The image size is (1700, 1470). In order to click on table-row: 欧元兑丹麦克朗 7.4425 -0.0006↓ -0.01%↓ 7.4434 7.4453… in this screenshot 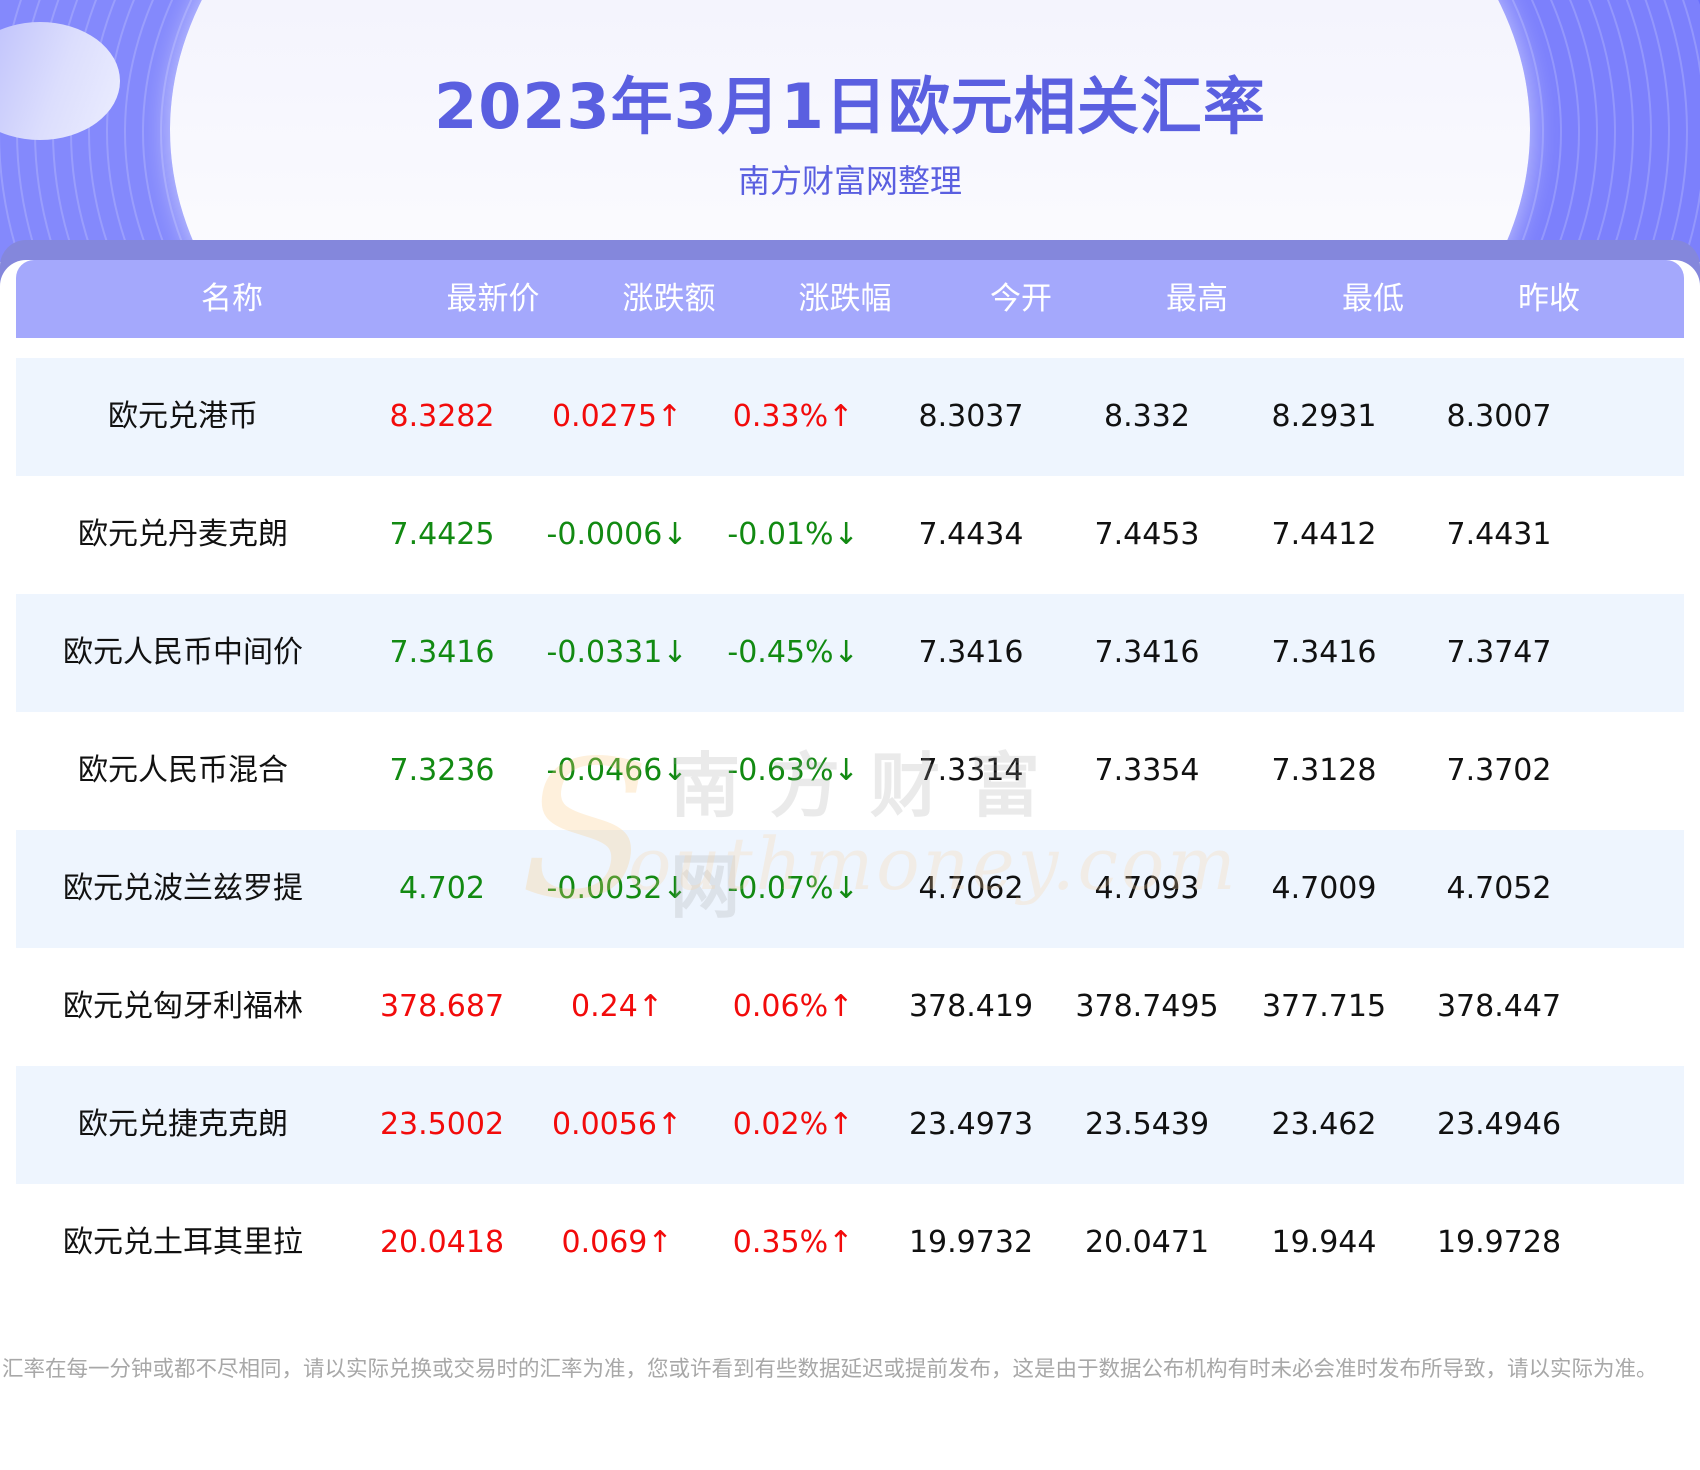, I will do `click(850, 535)`.